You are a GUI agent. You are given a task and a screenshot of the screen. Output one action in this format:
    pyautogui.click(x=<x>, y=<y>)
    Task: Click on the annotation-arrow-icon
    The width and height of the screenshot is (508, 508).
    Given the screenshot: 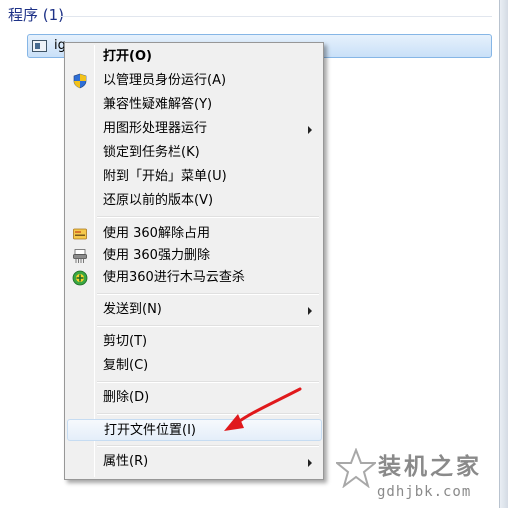 What is the action you would take?
    pyautogui.click(x=263, y=409)
    